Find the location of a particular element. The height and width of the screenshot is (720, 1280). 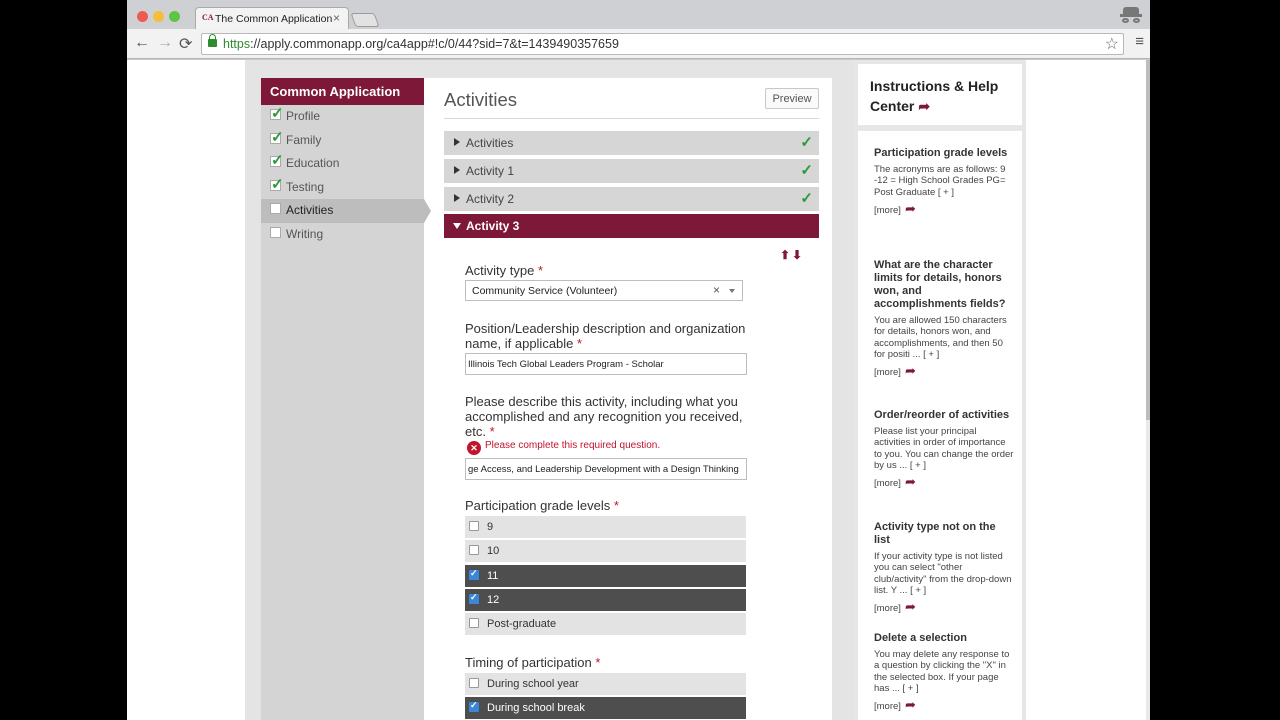

close-window-button is located at coordinates (142, 16).